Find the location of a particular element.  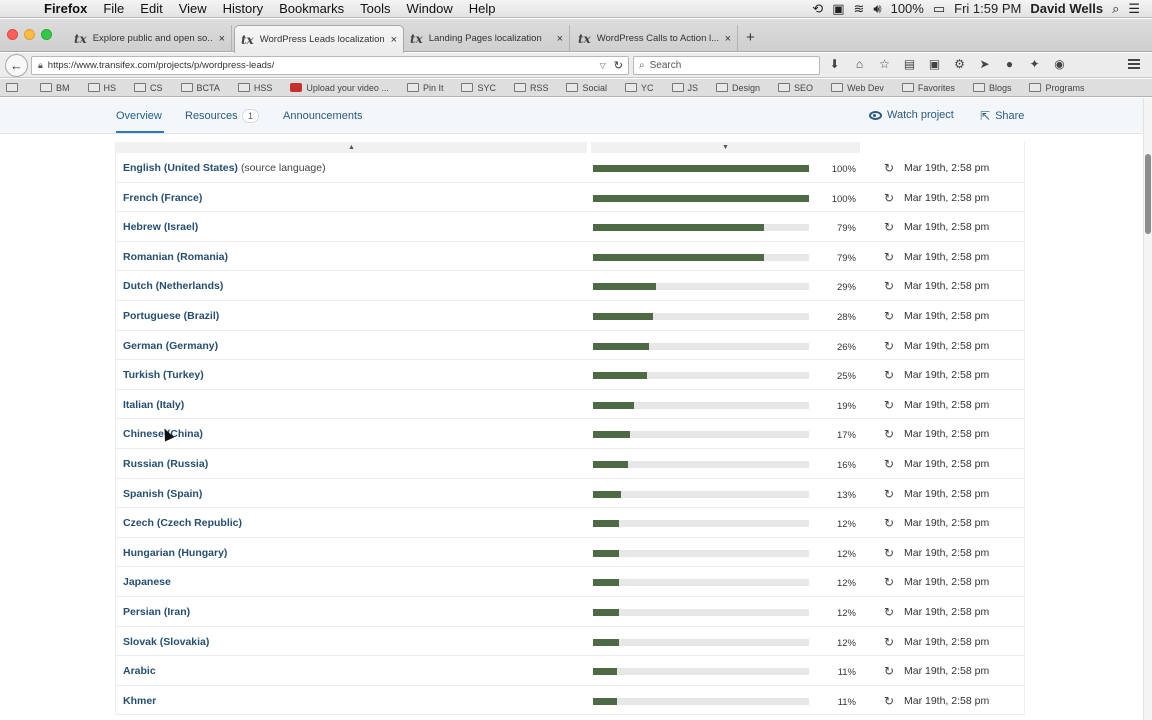

browser-tab-explore: tx Explore public and open so... × is located at coordinates (150, 38).